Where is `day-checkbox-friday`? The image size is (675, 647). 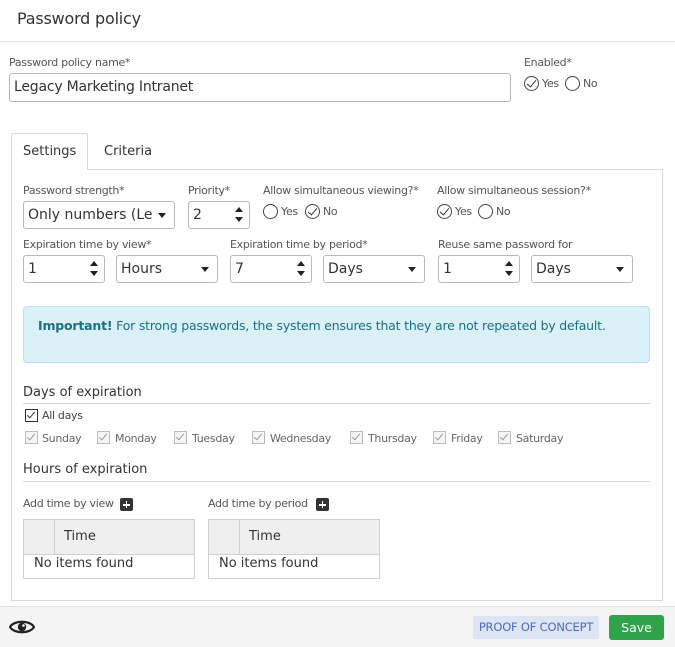
day-checkbox-friday is located at coordinates (439, 437).